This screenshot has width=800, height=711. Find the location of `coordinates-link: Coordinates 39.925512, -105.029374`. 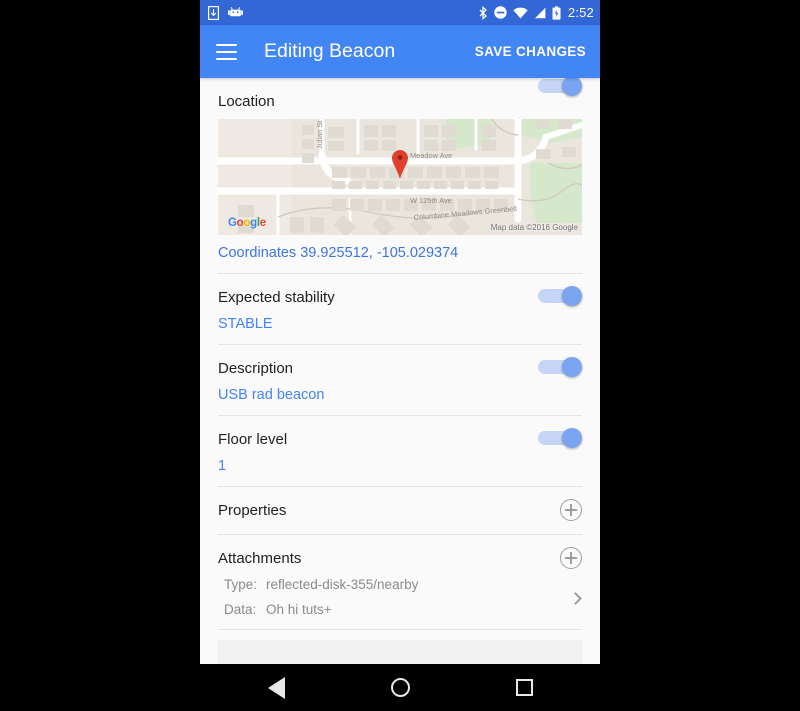

coordinates-link: Coordinates 39.925512, -105.029374 is located at coordinates (400, 253).